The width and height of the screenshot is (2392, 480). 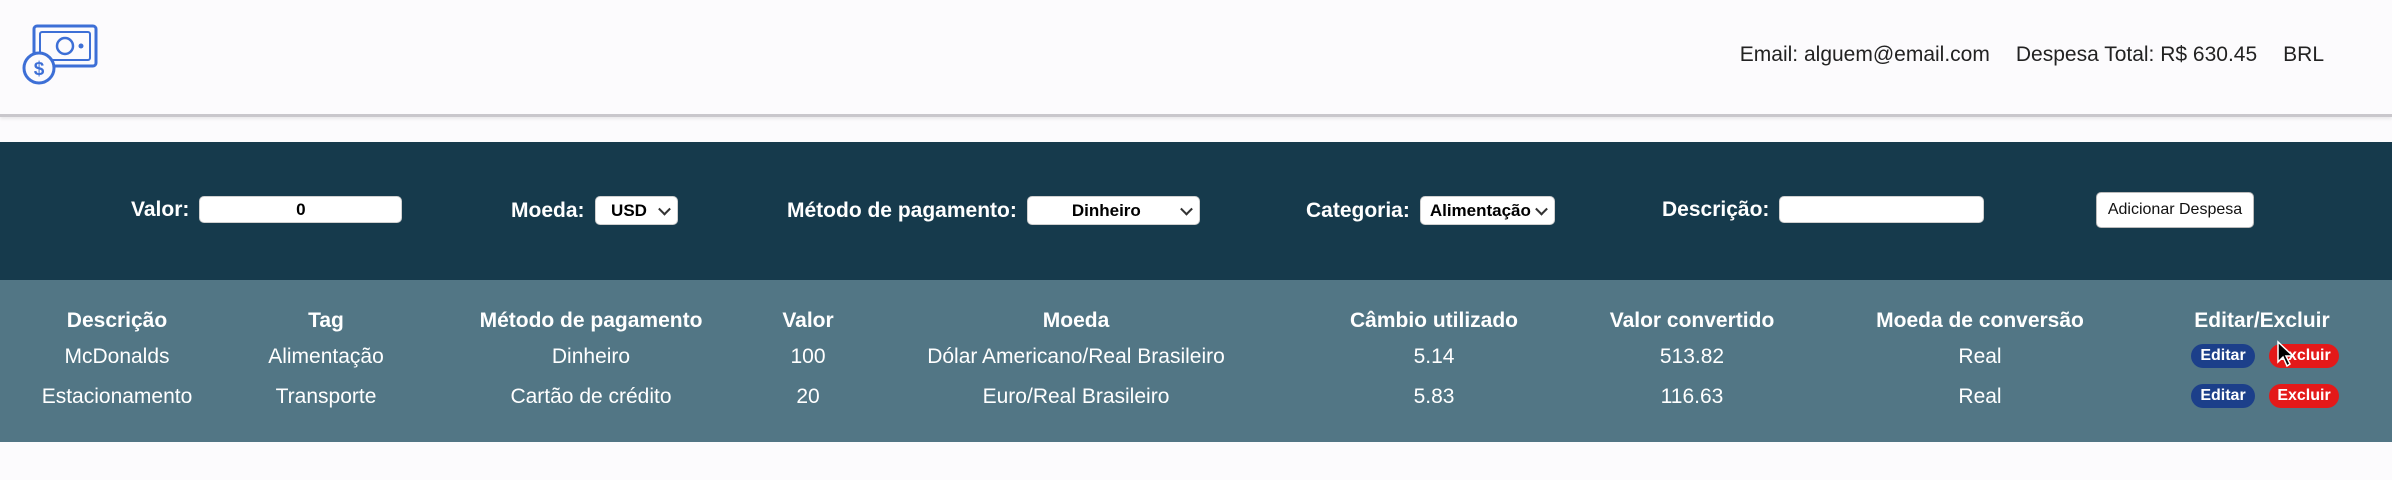 I want to click on total-expense: Despesa Total: R$ 630.45, so click(x=2136, y=54).